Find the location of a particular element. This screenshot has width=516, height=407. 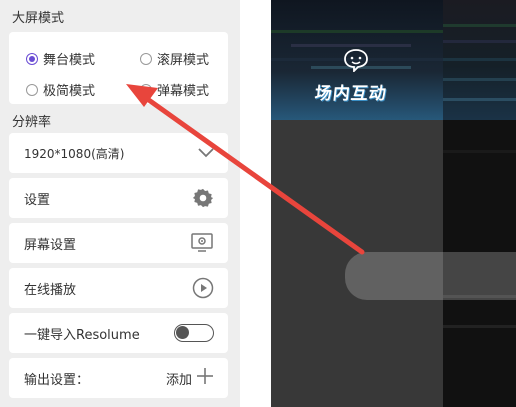

add-label: 添加 is located at coordinates (178, 380).